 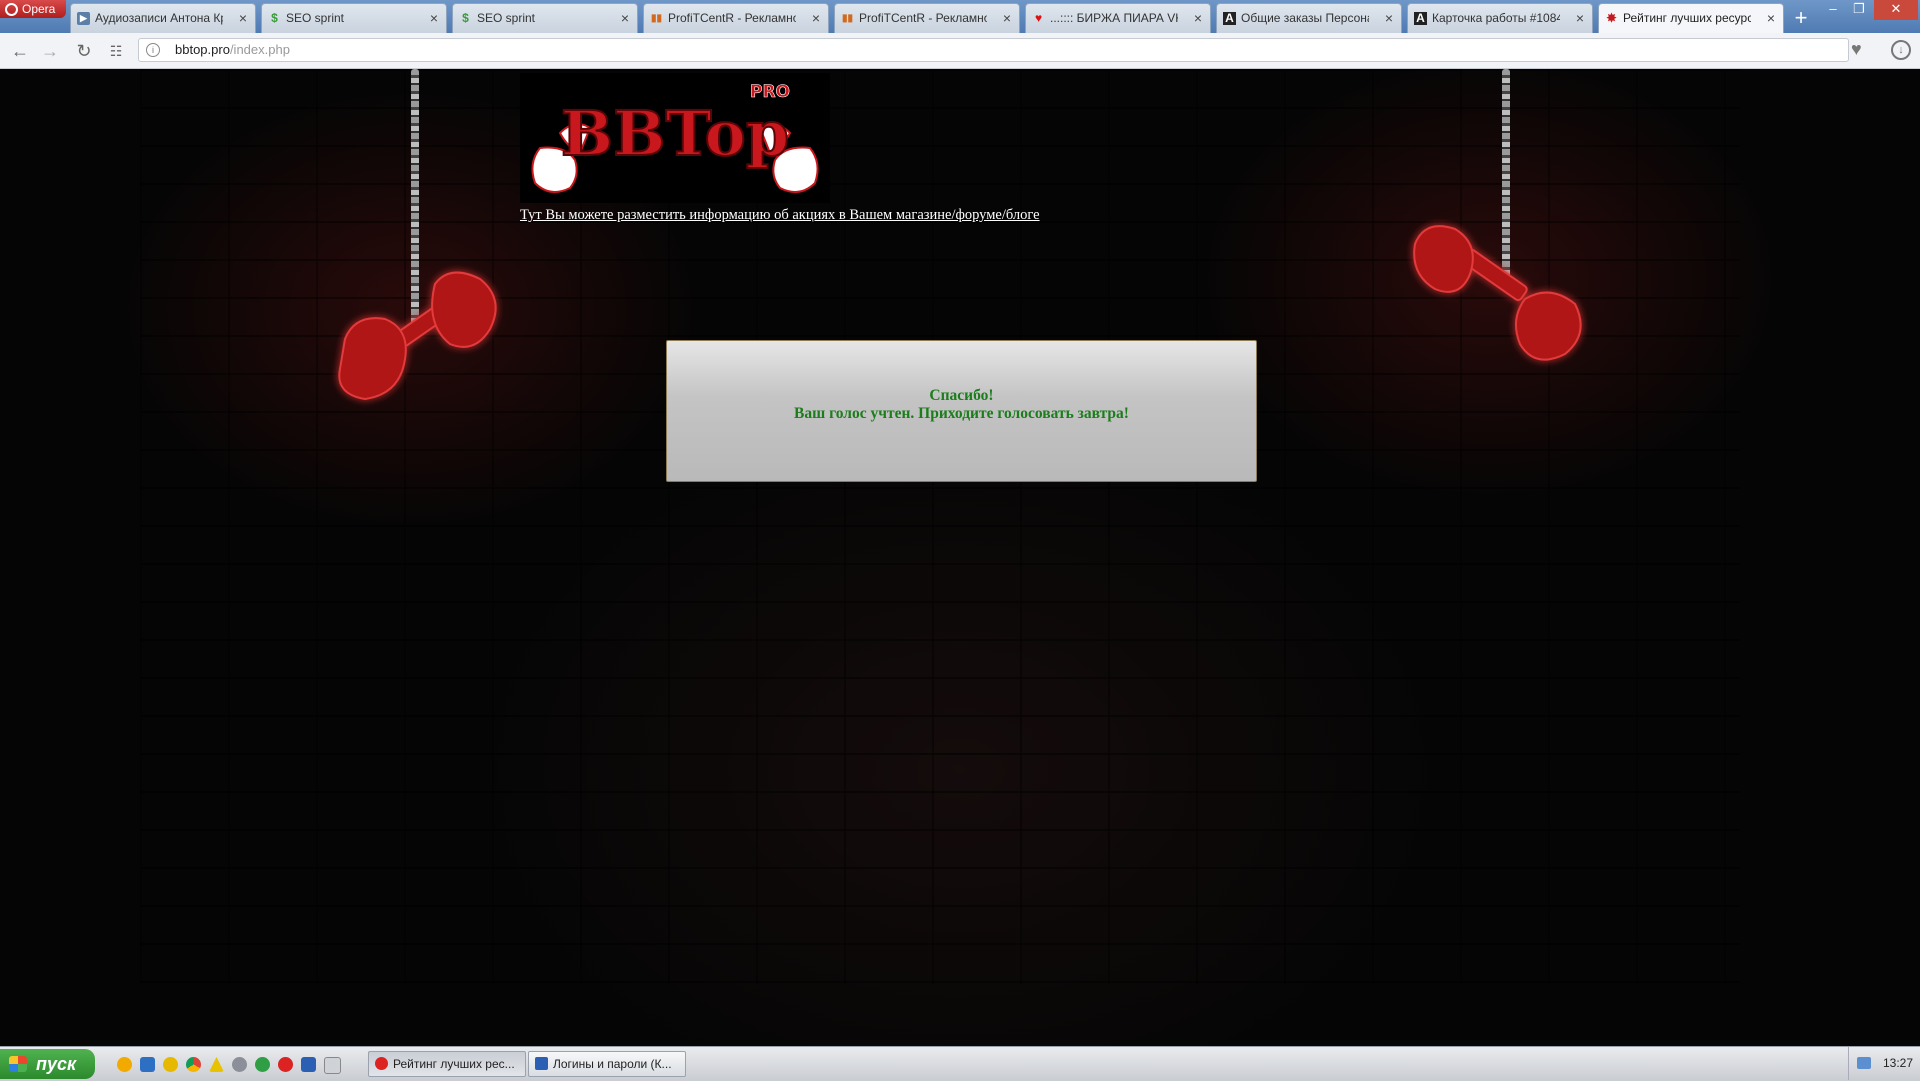 I want to click on stash-heart-icon: ♥, so click(x=1856, y=49).